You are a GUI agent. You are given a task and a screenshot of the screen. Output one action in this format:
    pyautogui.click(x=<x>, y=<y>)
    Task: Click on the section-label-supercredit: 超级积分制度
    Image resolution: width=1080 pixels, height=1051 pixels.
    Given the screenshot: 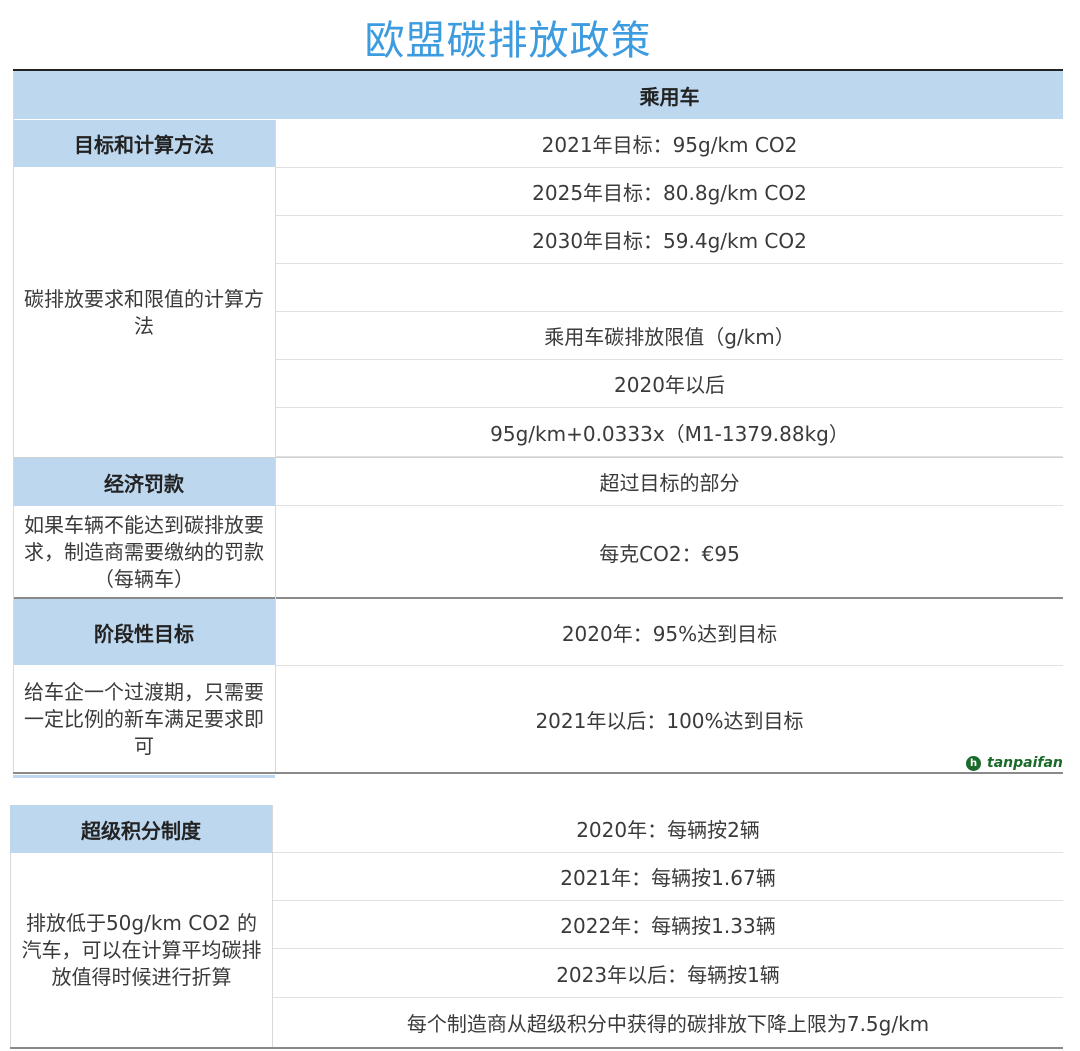 What is the action you would take?
    pyautogui.click(x=141, y=829)
    